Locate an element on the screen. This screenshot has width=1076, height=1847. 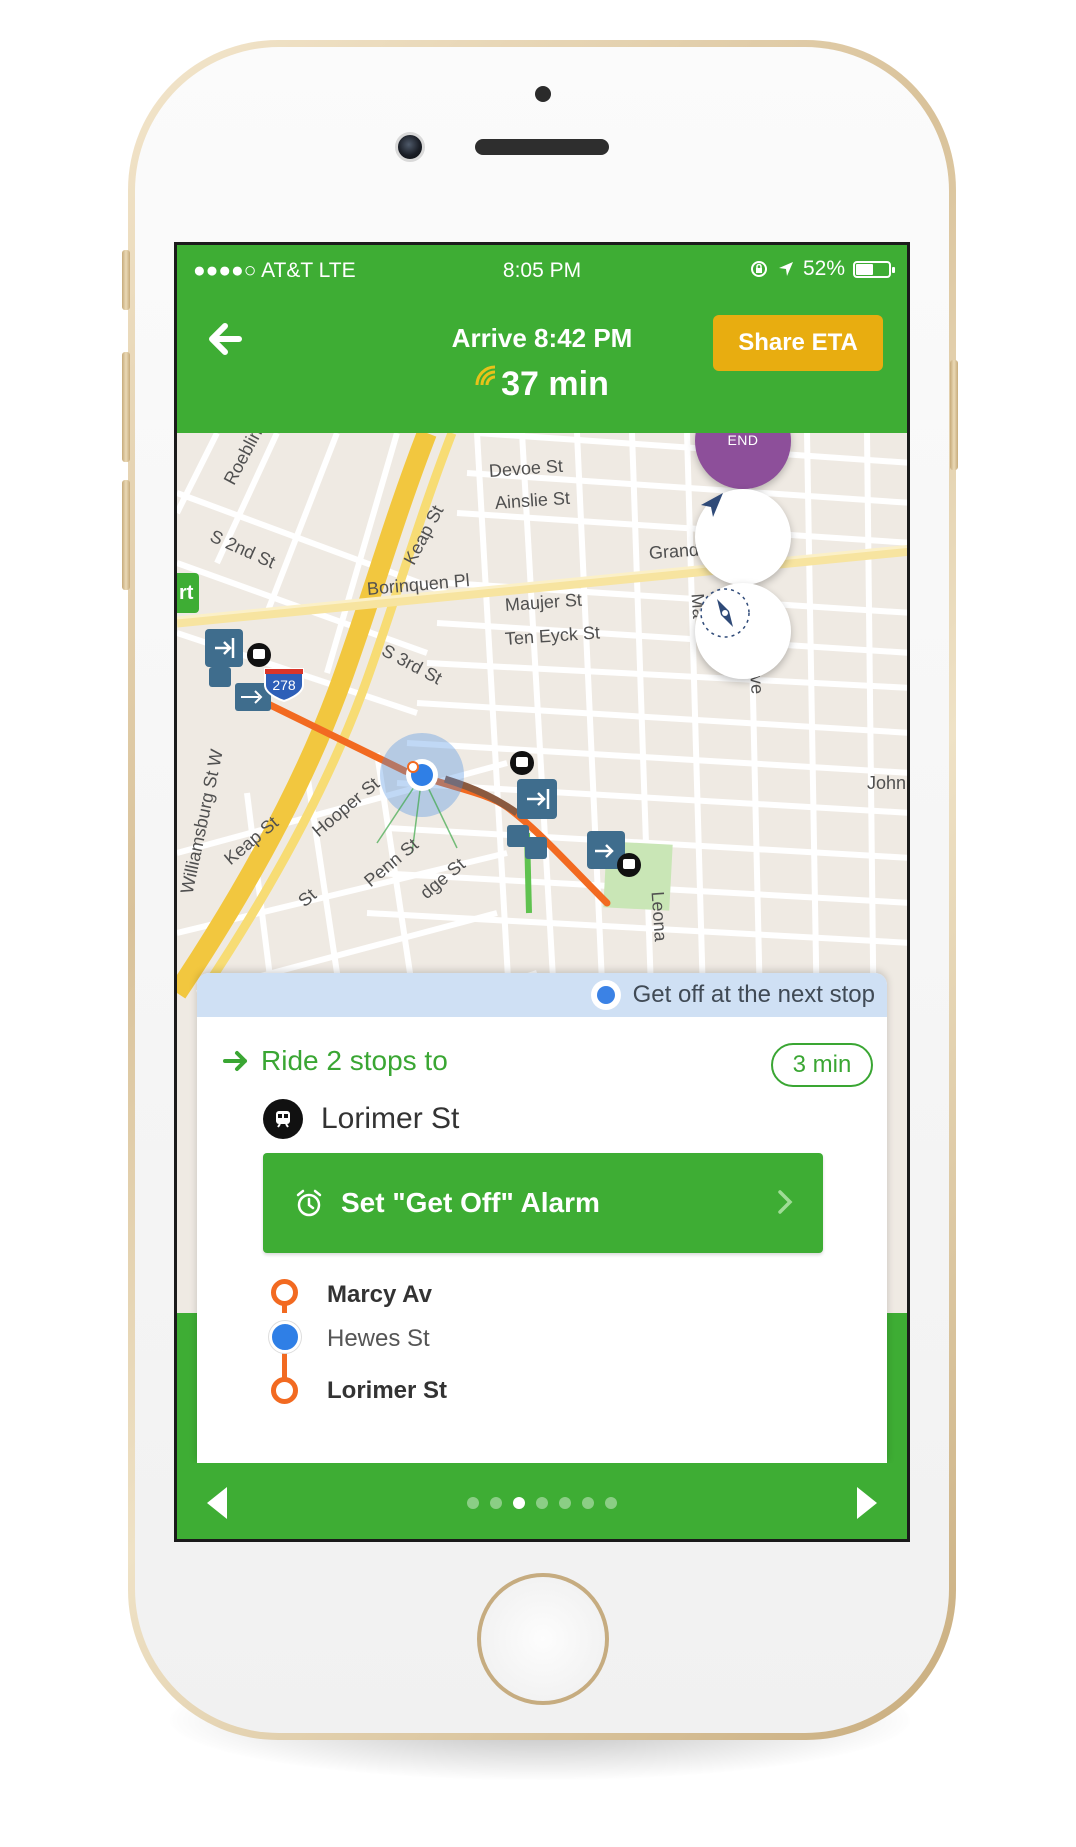
stop-name-hewes: Hewes St is located at coordinates (378, 1338).